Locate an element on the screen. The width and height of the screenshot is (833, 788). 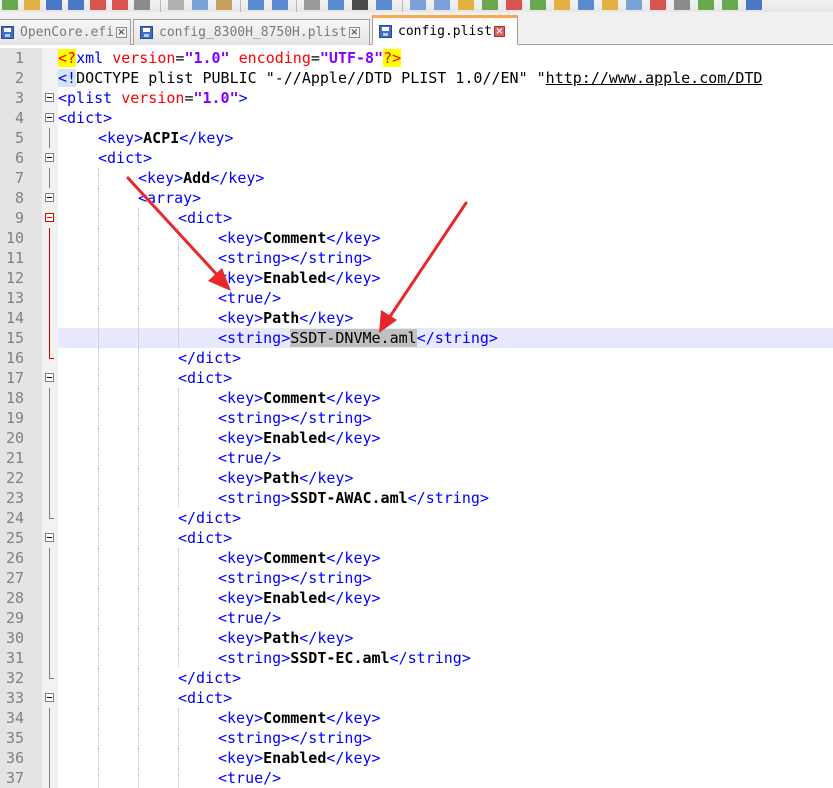
line-number: 36 is located at coordinates (21, 758).